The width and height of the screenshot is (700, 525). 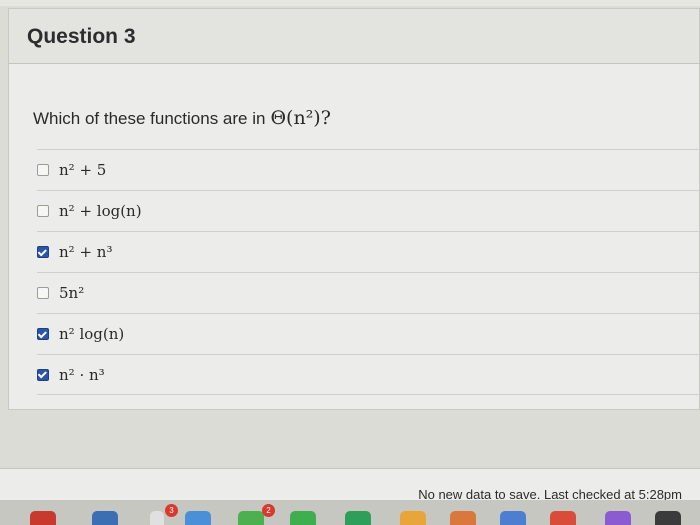 I want to click on answer-option-4: 5n², so click(x=368, y=292).